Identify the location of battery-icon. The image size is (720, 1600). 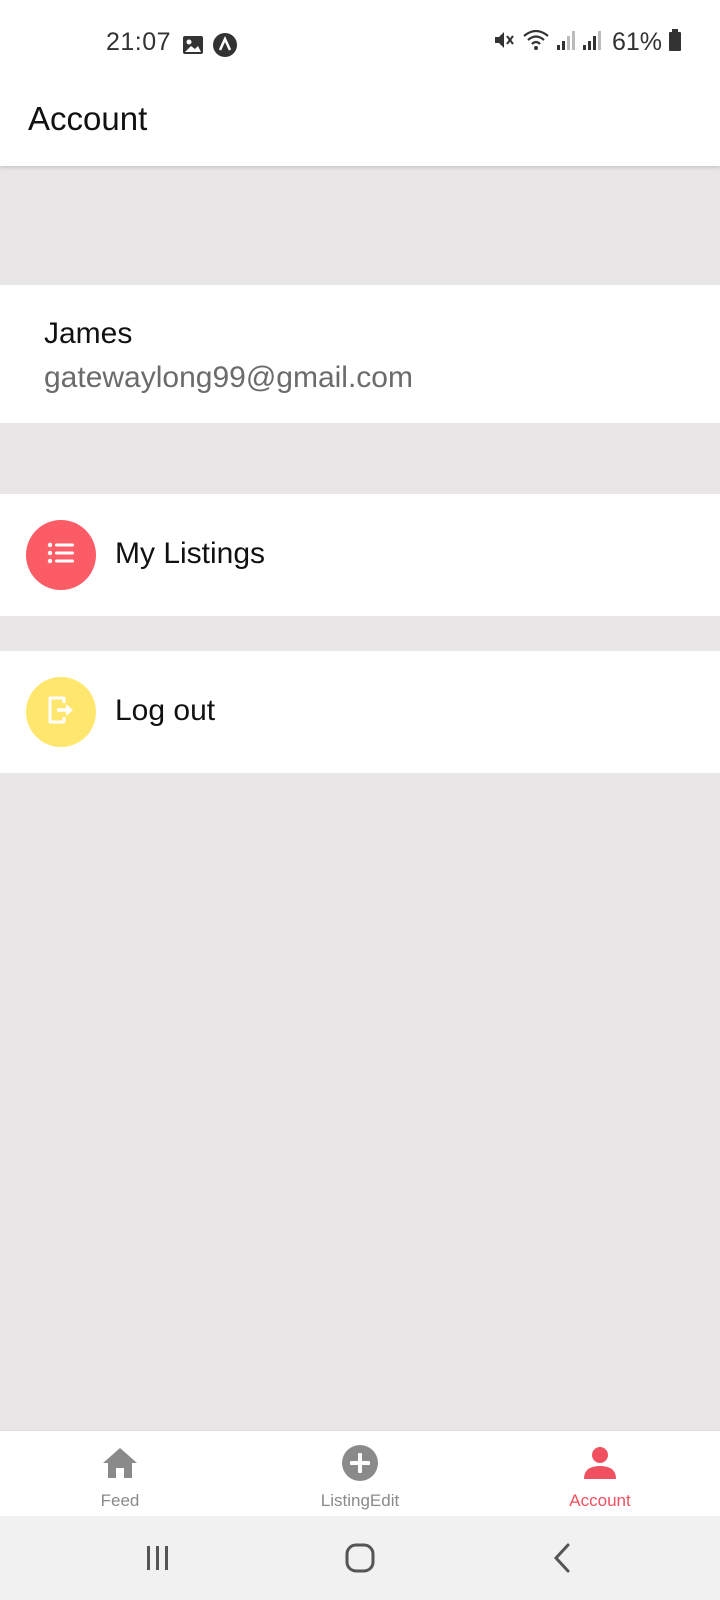
(675, 42).